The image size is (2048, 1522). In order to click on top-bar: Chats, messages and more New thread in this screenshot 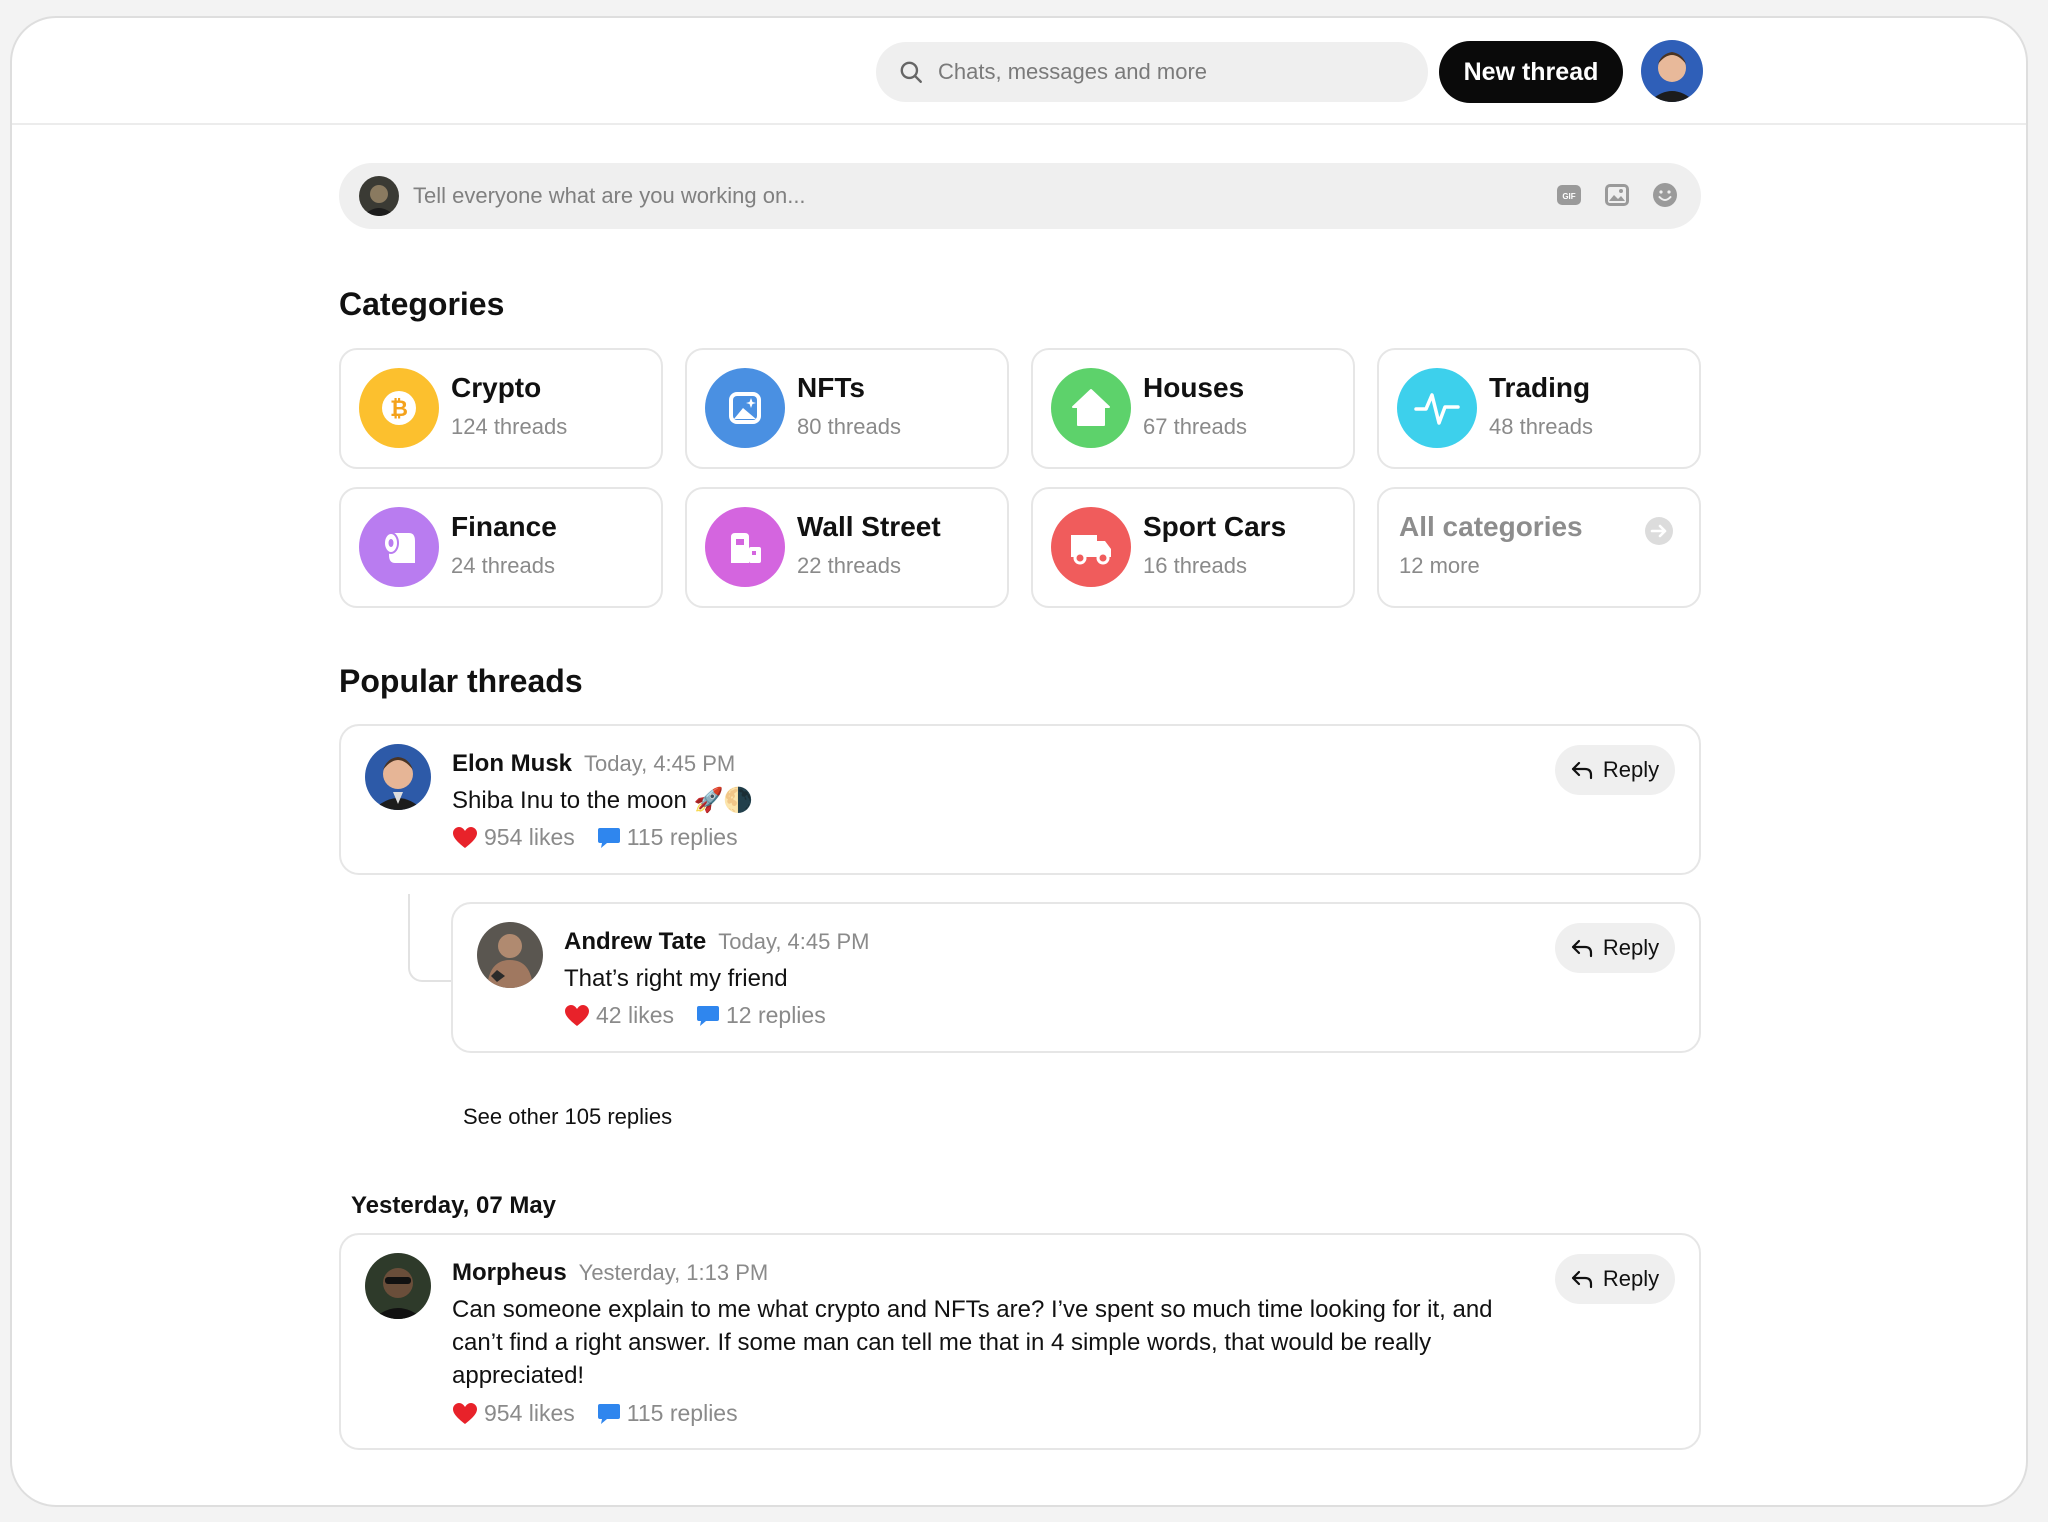, I will do `click(1019, 71)`.